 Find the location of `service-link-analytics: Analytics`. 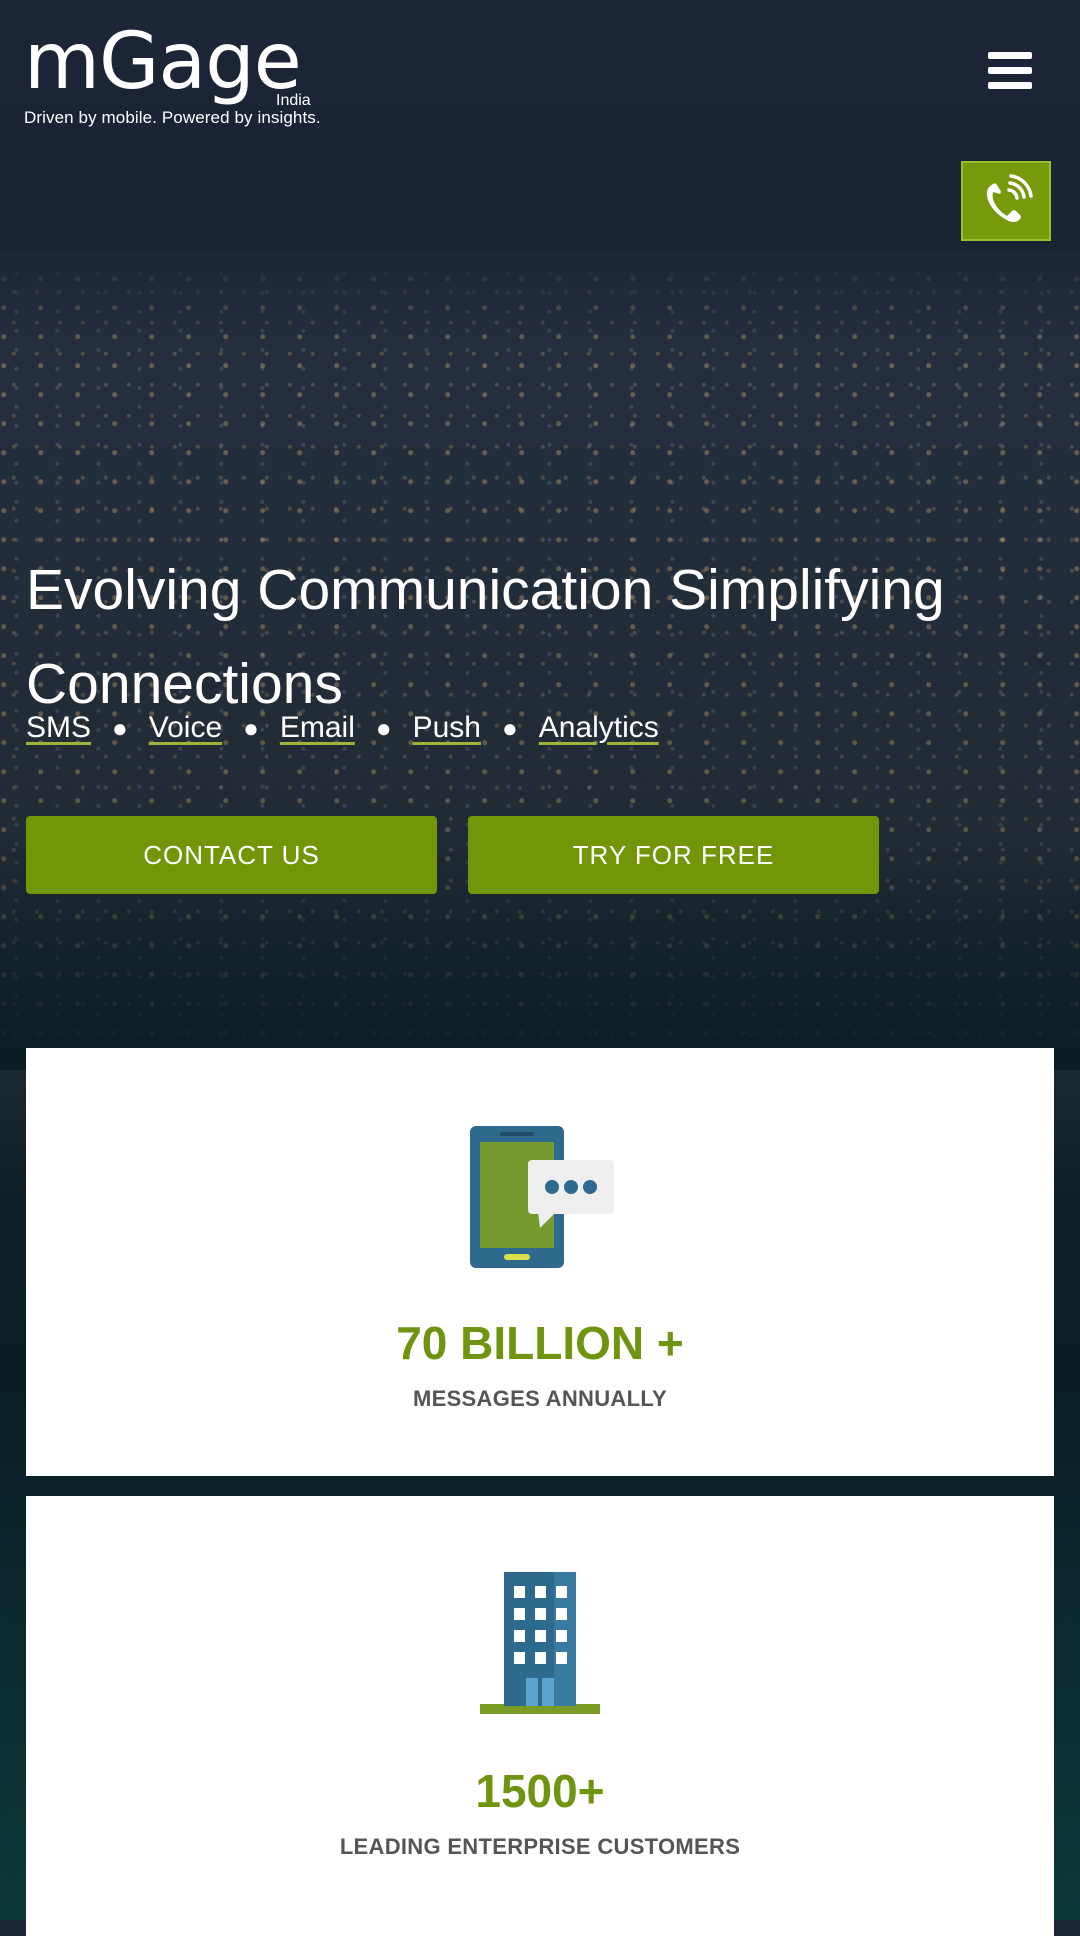

service-link-analytics: Analytics is located at coordinates (599, 728).